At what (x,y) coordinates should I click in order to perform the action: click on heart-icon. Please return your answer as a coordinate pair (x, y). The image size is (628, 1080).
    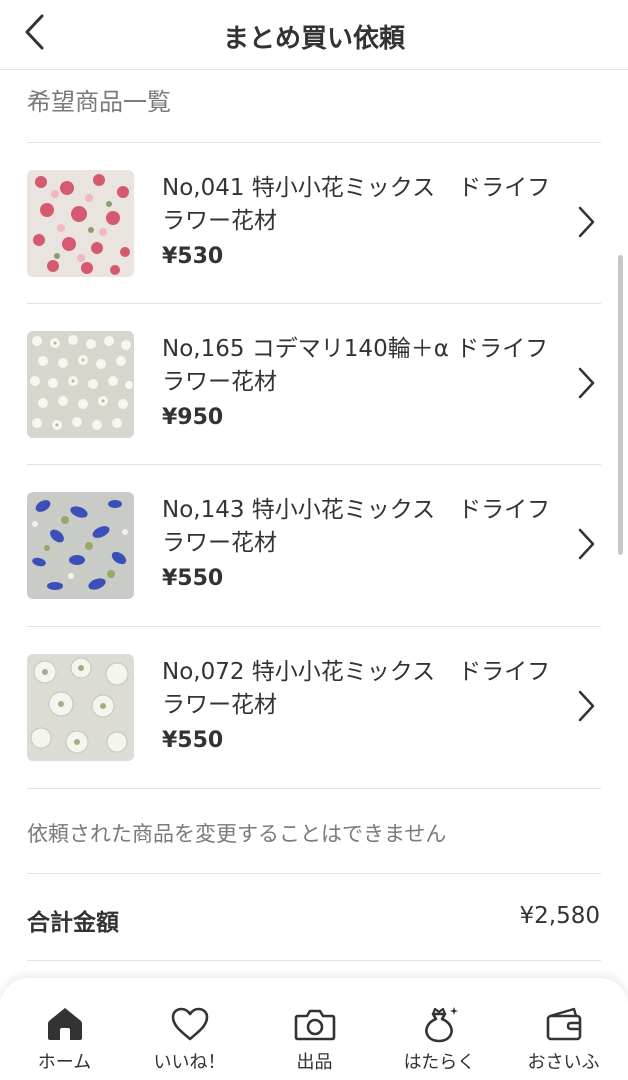
    Looking at the image, I should click on (190, 1024).